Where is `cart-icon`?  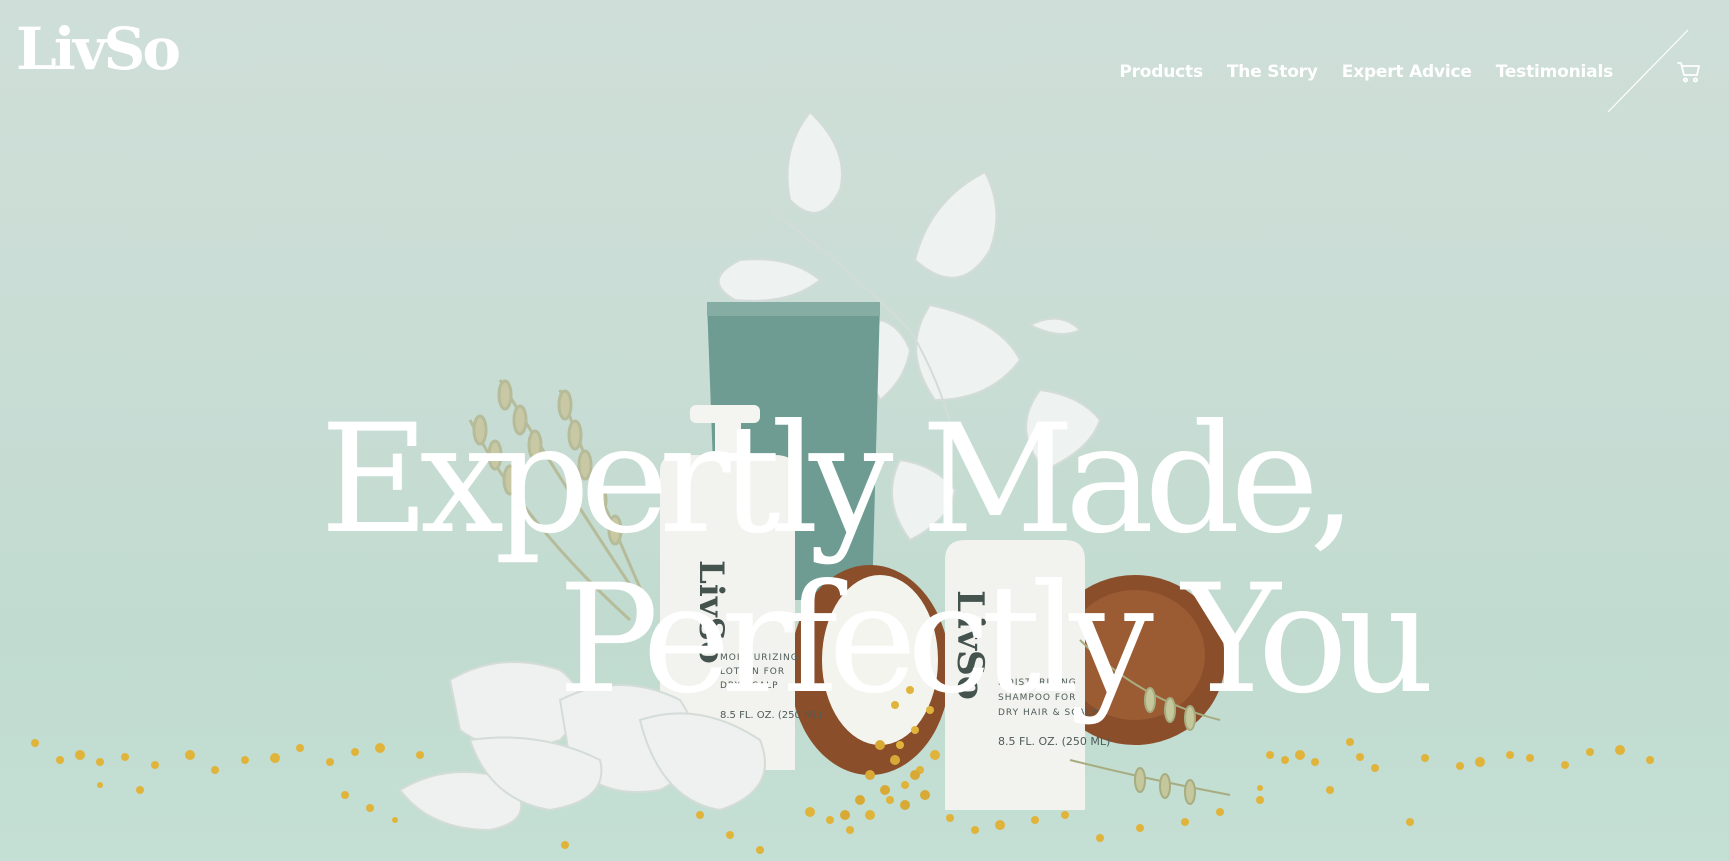
cart-icon is located at coordinates (1689, 72).